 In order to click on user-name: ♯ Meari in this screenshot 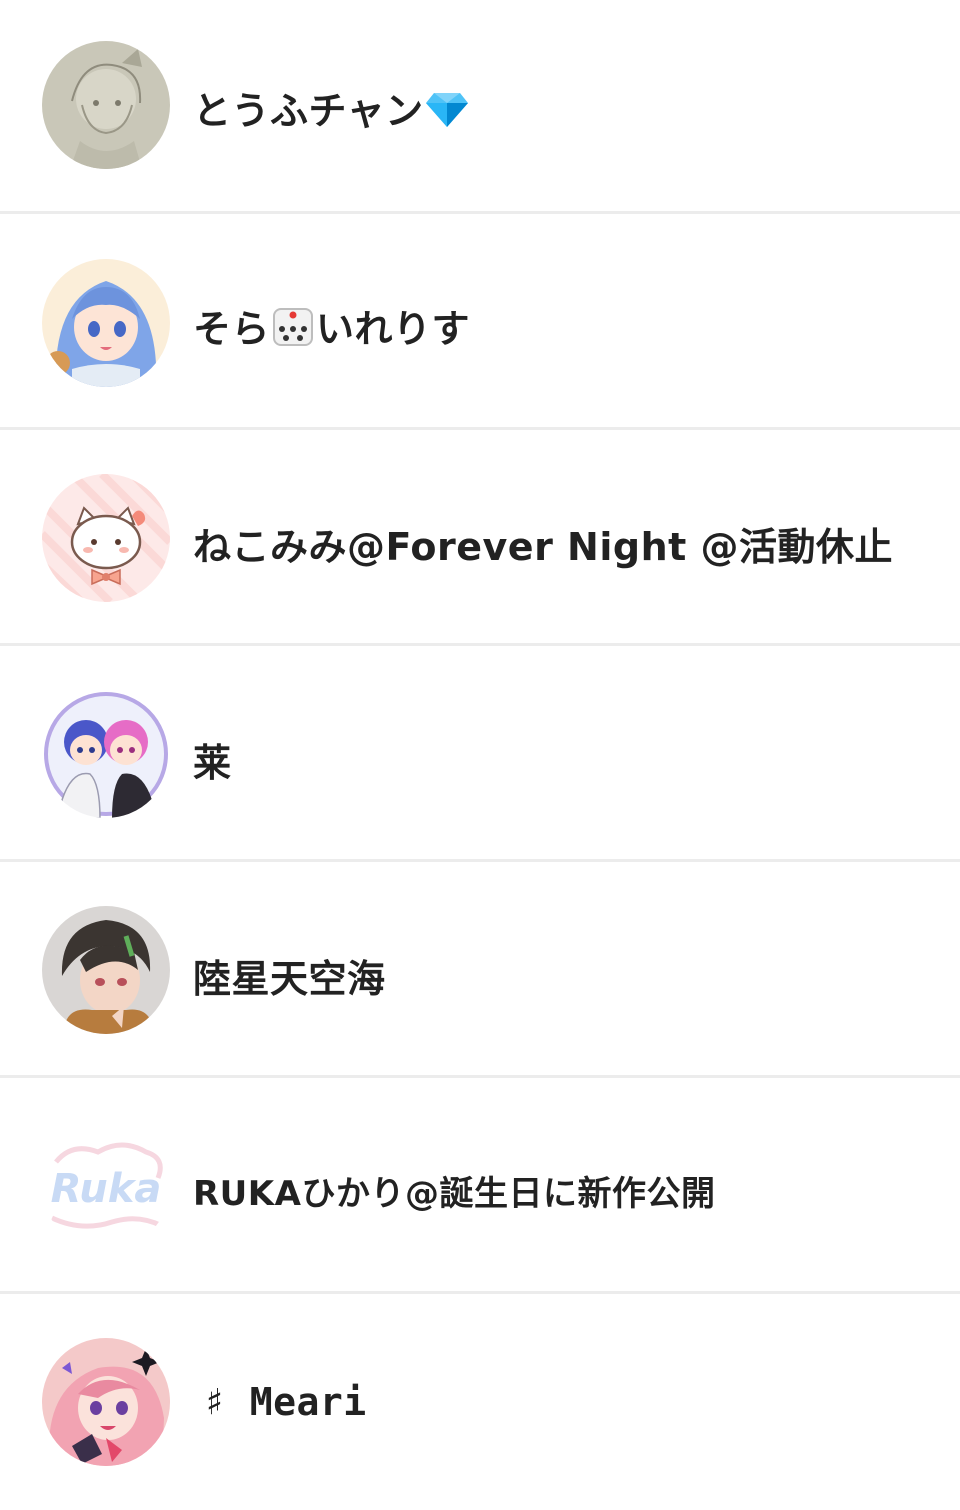, I will do `click(285, 1402)`.